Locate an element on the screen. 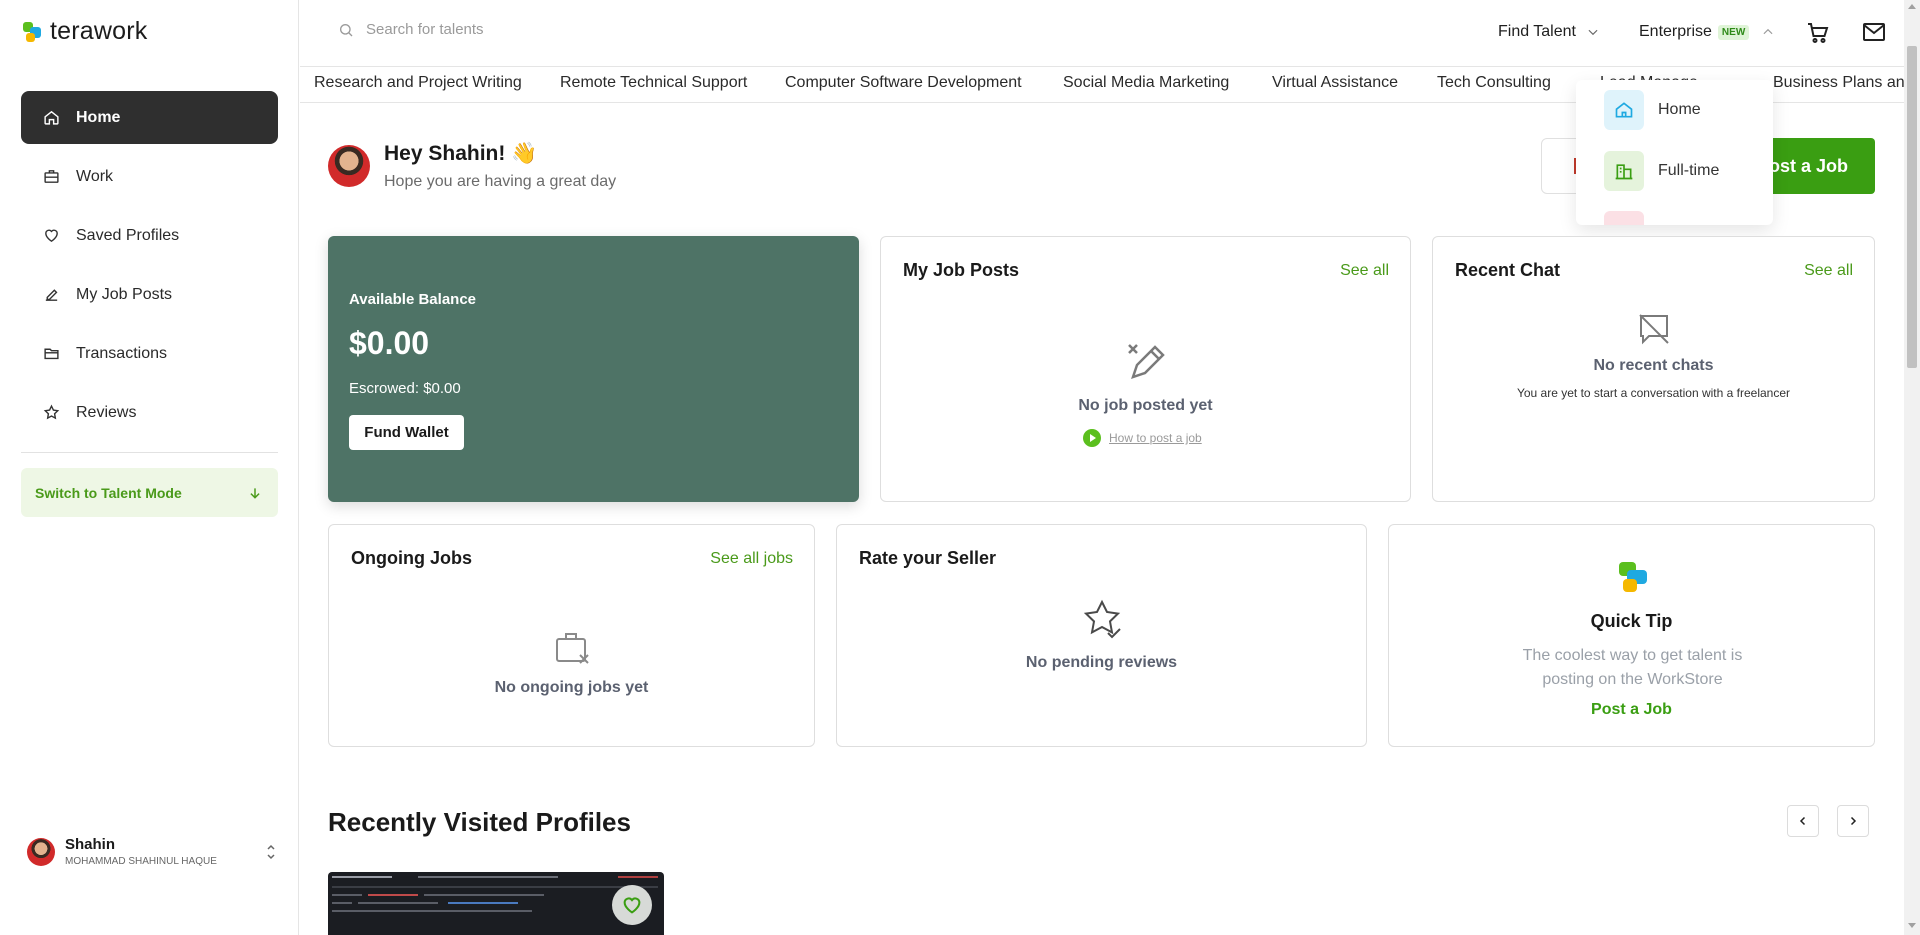 The width and height of the screenshot is (1920, 935). enterprise-dropdown: Home Full-time is located at coordinates (1674, 152).